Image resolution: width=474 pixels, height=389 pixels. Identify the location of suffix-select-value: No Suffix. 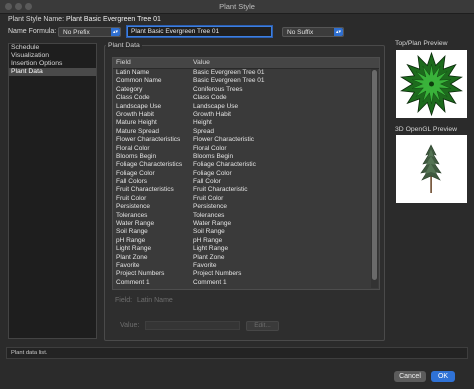
(300, 32).